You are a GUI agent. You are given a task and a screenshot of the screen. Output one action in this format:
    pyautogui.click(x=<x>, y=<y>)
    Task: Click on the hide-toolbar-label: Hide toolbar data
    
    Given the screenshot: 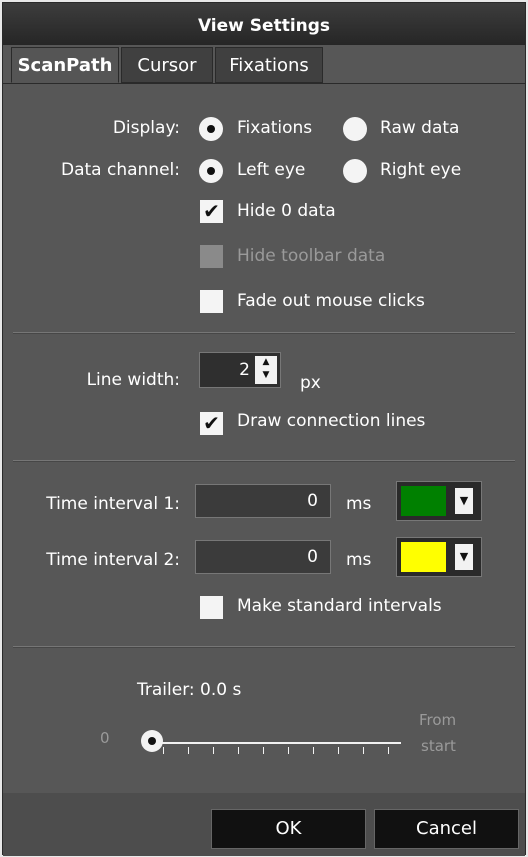 What is the action you would take?
    pyautogui.click(x=311, y=256)
    